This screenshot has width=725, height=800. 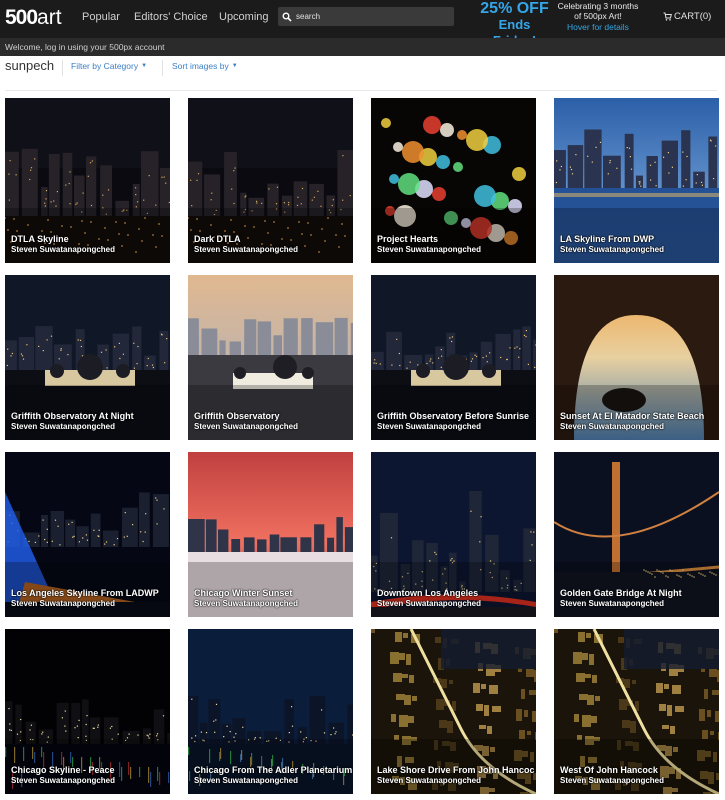 I want to click on logo-main: 500, so click(x=21, y=17).